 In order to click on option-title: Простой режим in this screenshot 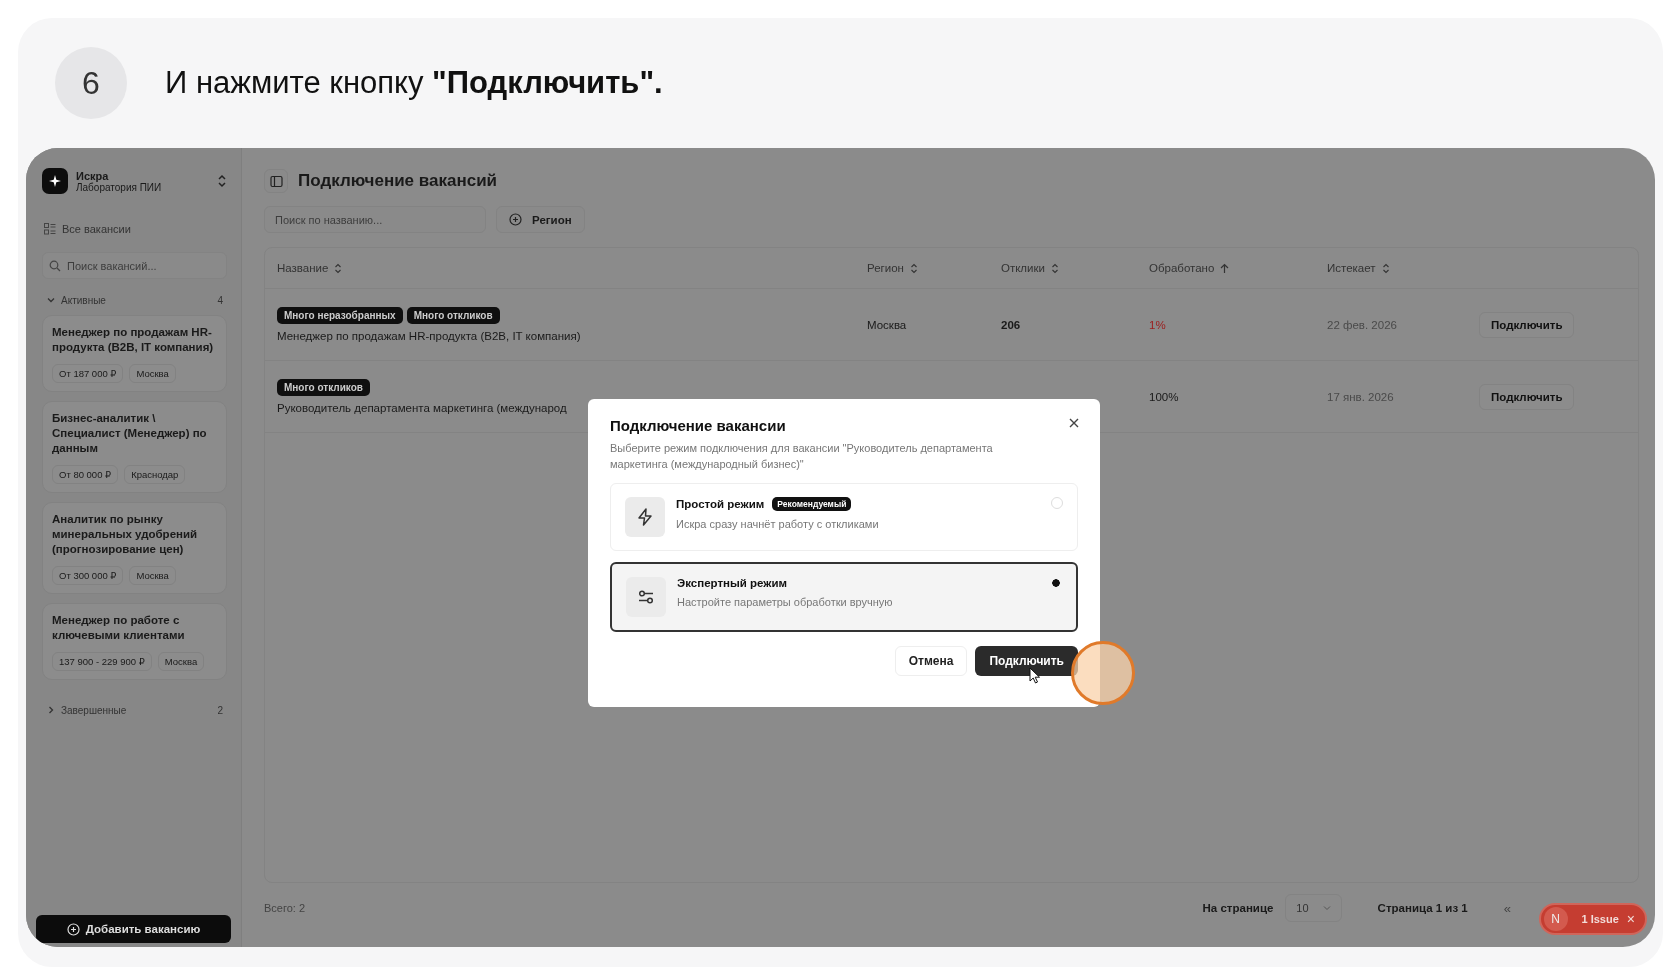, I will do `click(720, 504)`.